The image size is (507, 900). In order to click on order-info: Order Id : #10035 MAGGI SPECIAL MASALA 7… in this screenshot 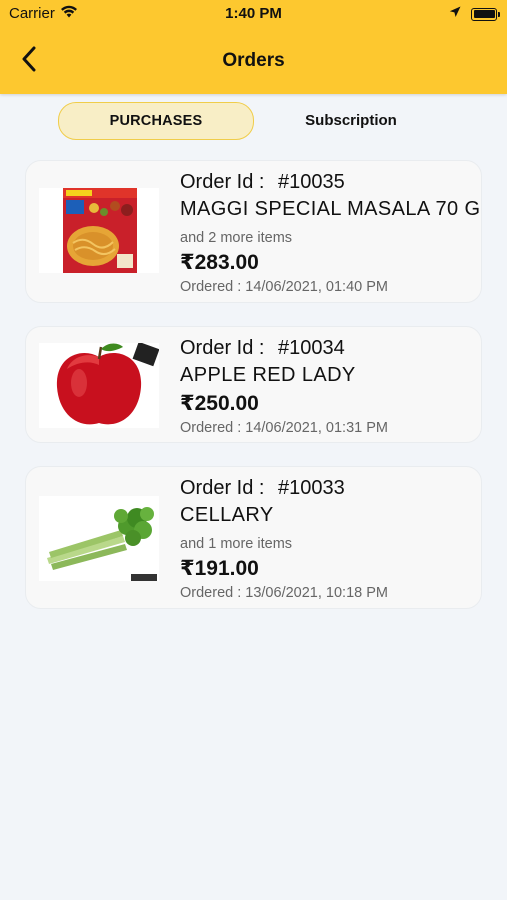, I will do `click(330, 233)`.